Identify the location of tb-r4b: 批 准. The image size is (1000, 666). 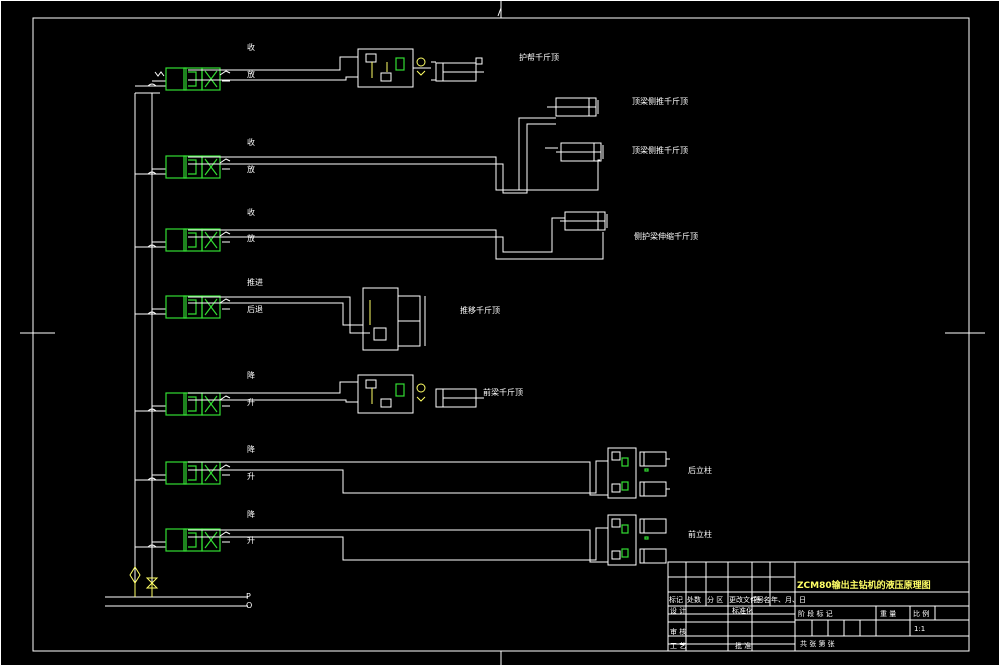
(743, 645).